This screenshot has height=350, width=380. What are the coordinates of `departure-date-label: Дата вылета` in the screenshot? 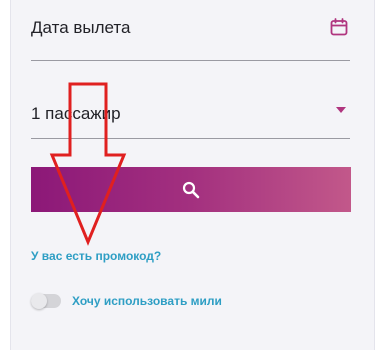 It's located at (81, 27).